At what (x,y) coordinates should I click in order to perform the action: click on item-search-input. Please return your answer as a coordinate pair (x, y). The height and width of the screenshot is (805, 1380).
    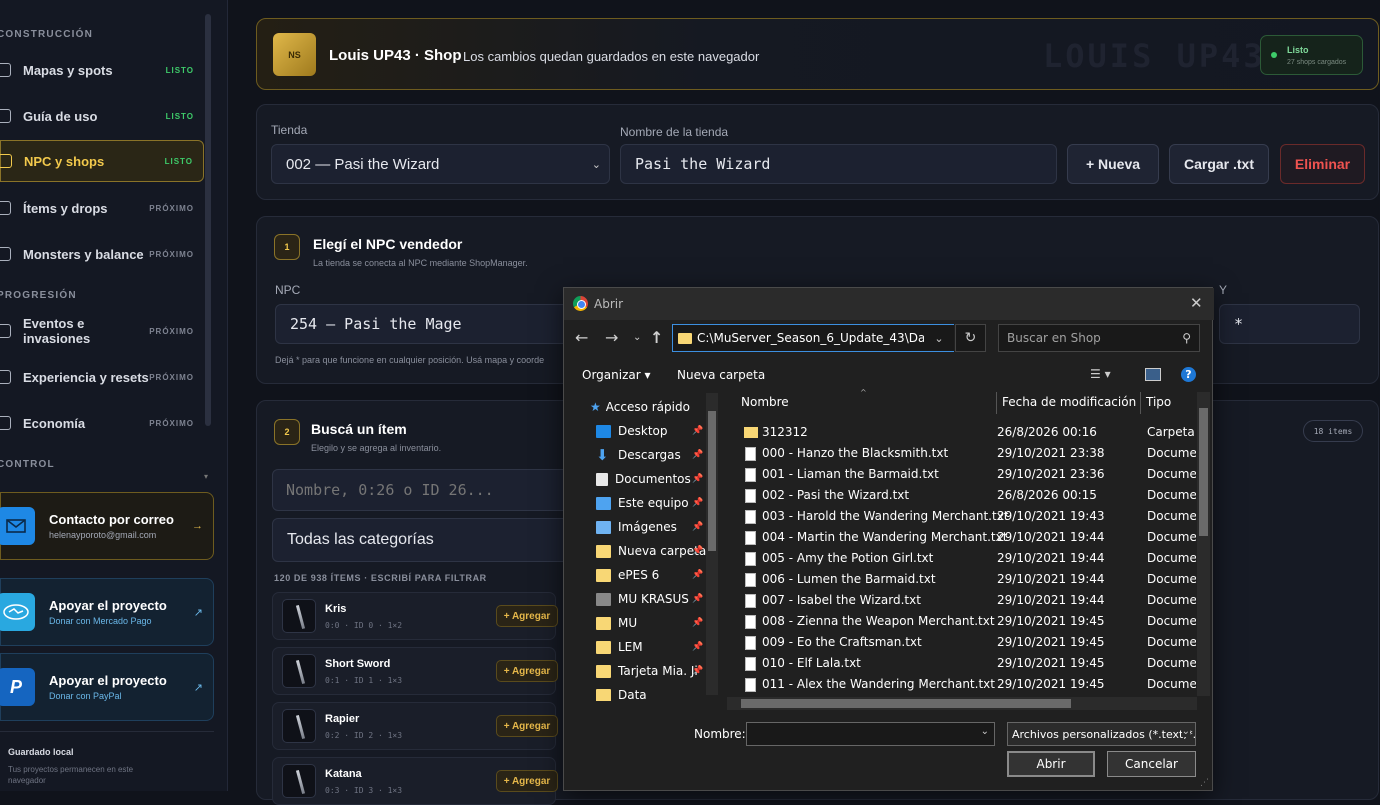
    Looking at the image, I should click on (422, 490).